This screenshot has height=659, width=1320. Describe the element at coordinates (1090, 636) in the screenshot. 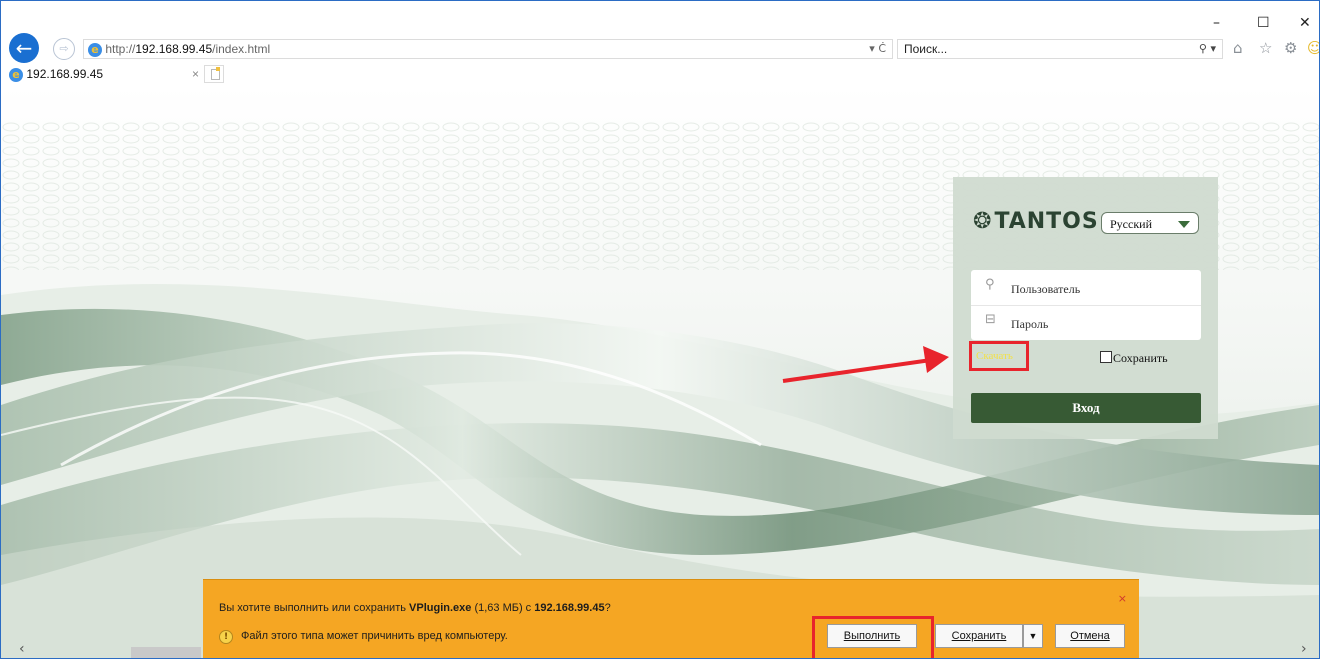

I see `cancel-button: Отмена` at that location.